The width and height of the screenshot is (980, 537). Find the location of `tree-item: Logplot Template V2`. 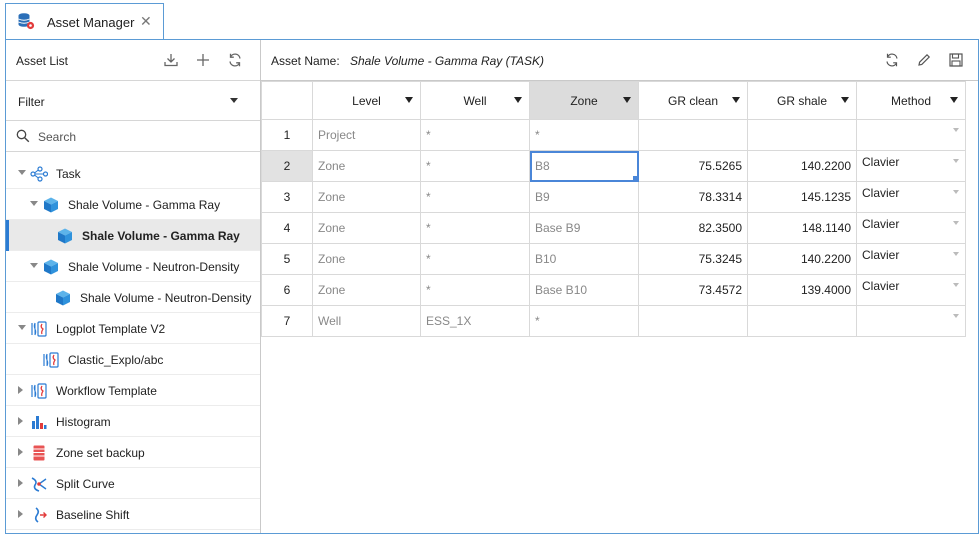

tree-item: Logplot Template V2 is located at coordinates (133, 328).